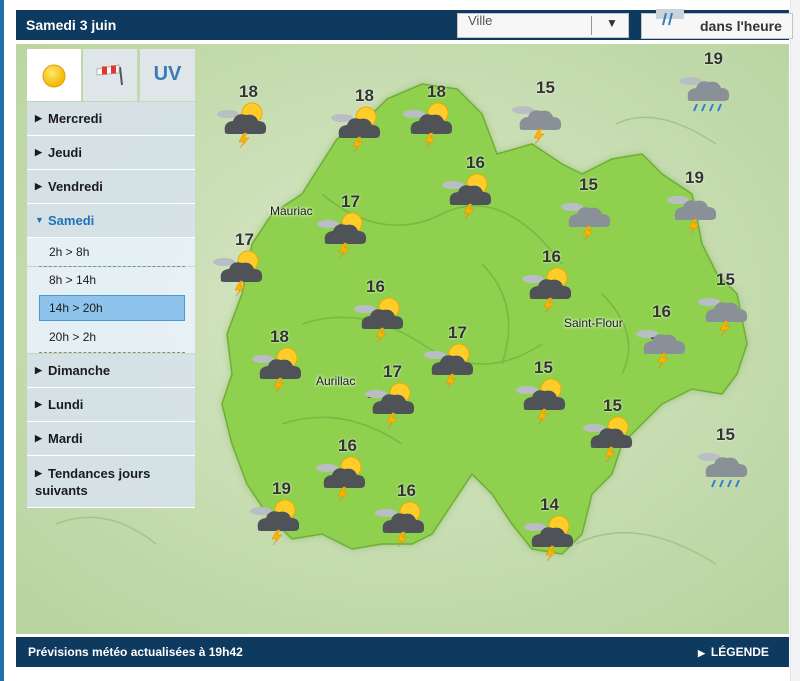 This screenshot has height=681, width=800. What do you see at coordinates (795, 340) in the screenshot?
I see `right-scroll-edge` at bounding box center [795, 340].